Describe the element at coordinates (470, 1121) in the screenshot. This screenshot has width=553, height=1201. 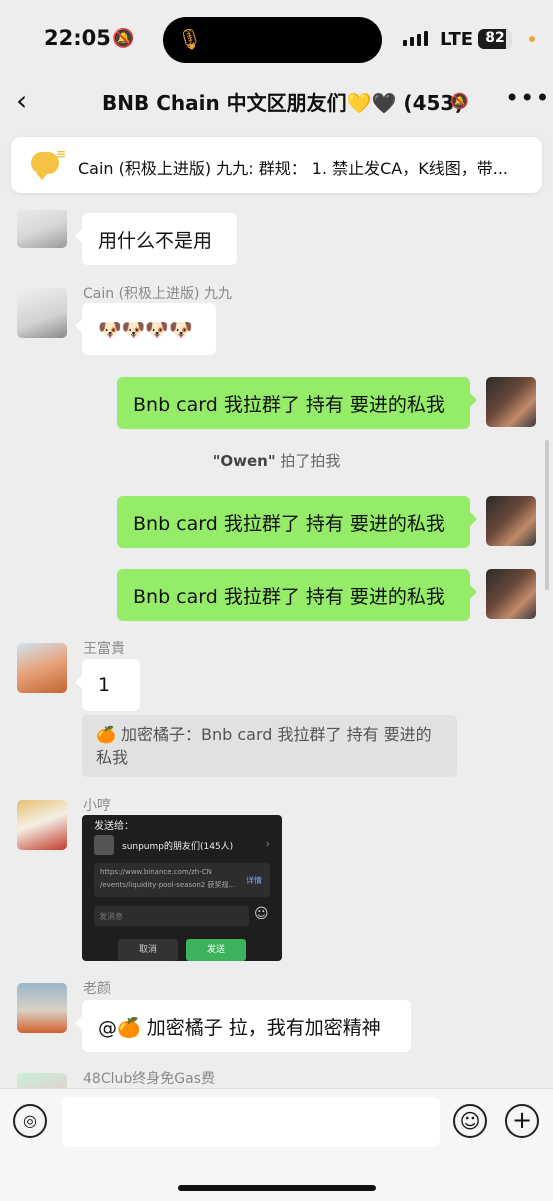
I see `emoji-icon: ☺` at that location.